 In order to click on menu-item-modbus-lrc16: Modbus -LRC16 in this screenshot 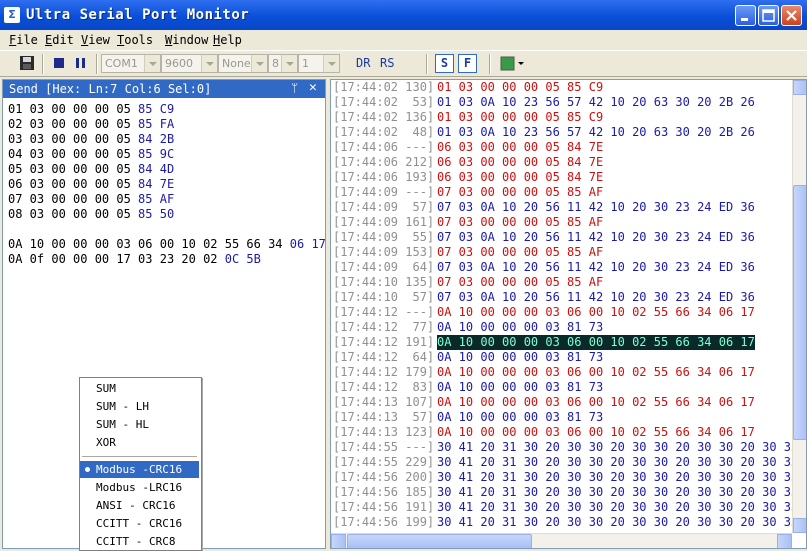, I will do `click(139, 487)`.